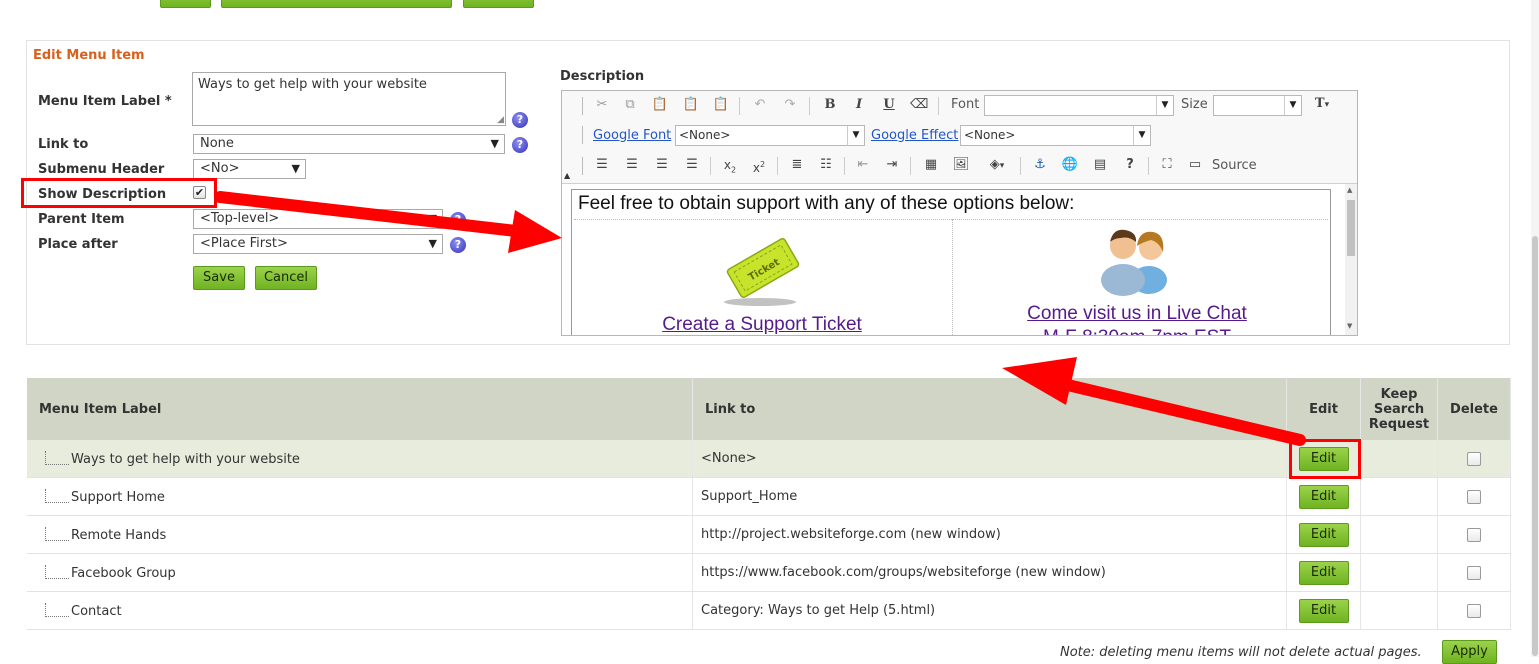 The image size is (1539, 664). What do you see at coordinates (1154, 401) in the screenshot?
I see `arrow-from-edit` at bounding box center [1154, 401].